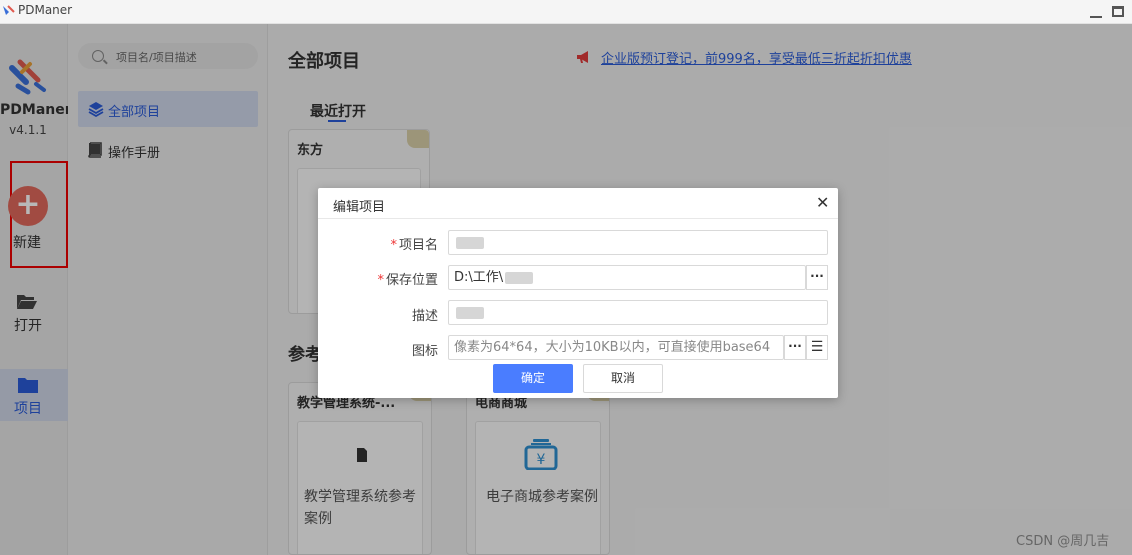  What do you see at coordinates (1118, 11) in the screenshot?
I see `maximize-button` at bounding box center [1118, 11].